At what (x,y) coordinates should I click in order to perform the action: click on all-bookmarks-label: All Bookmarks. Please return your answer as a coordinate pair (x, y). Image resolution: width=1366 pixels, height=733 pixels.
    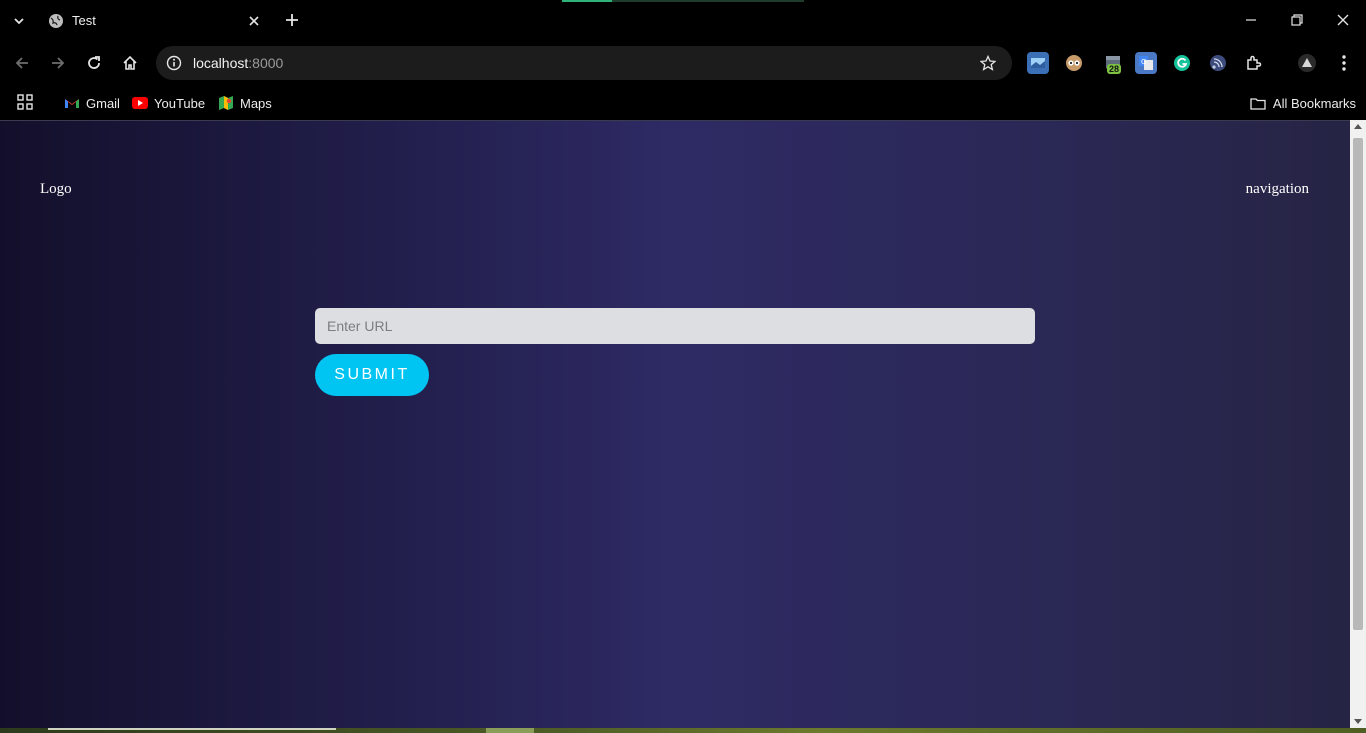
    Looking at the image, I should click on (1314, 103).